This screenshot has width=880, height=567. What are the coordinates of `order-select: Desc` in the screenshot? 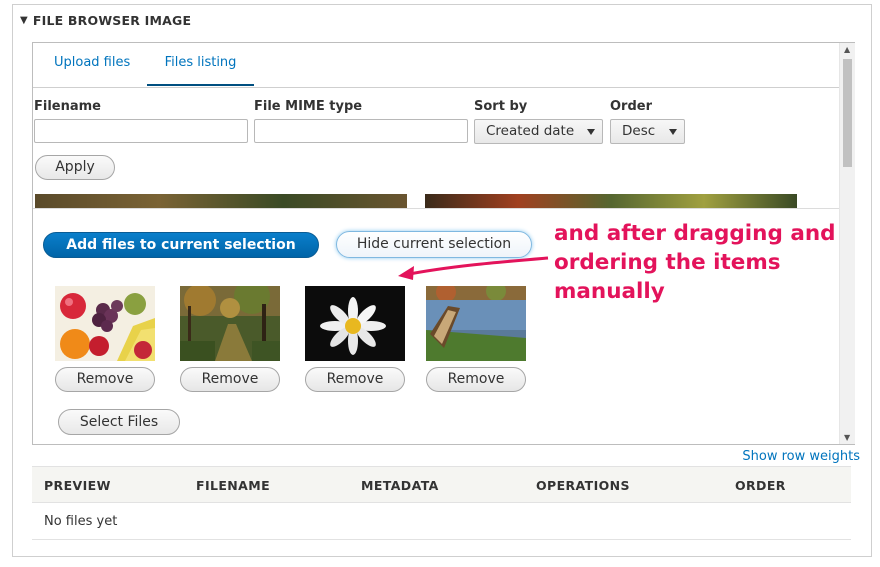 It's located at (647, 131).